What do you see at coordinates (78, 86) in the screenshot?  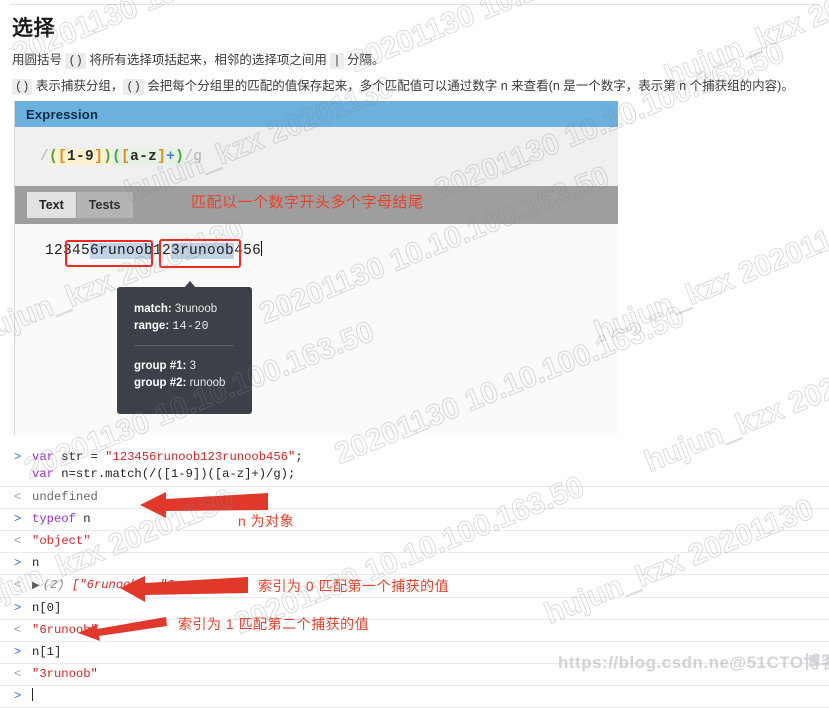 I see `paragraph-two-mid: 表示捕获分组，` at bounding box center [78, 86].